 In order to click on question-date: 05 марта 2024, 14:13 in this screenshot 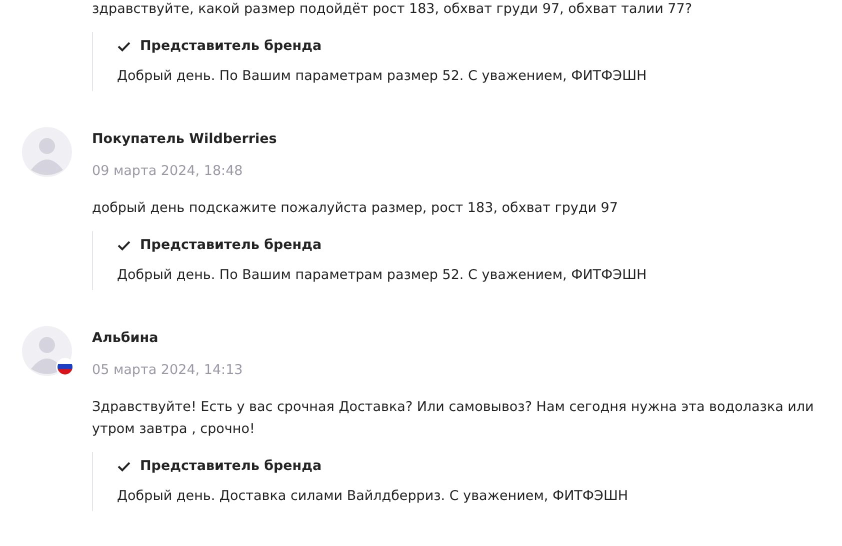, I will do `click(167, 370)`.